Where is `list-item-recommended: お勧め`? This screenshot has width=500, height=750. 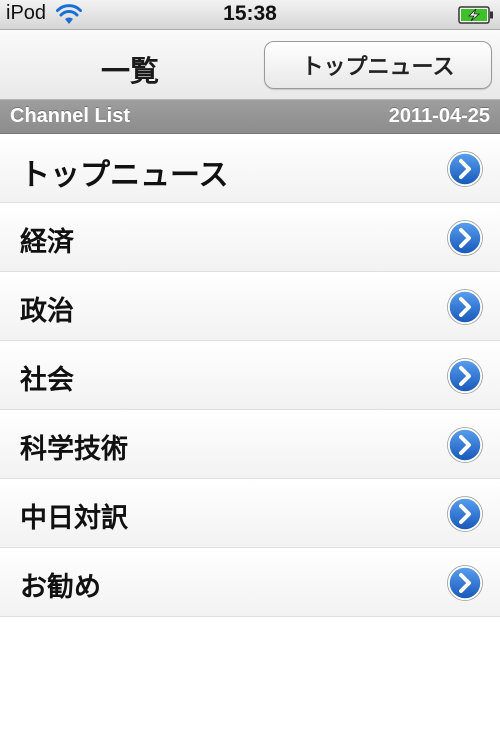
list-item-recommended: お勧め is located at coordinates (250, 582).